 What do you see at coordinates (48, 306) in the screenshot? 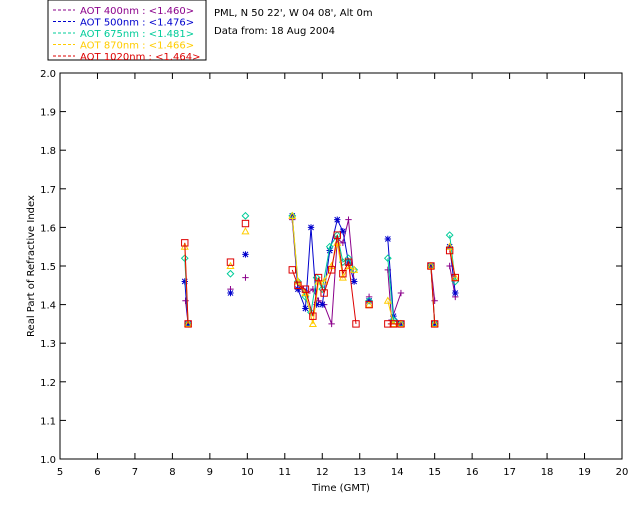
I see `y-tick-label: 1.4` at bounding box center [48, 306].